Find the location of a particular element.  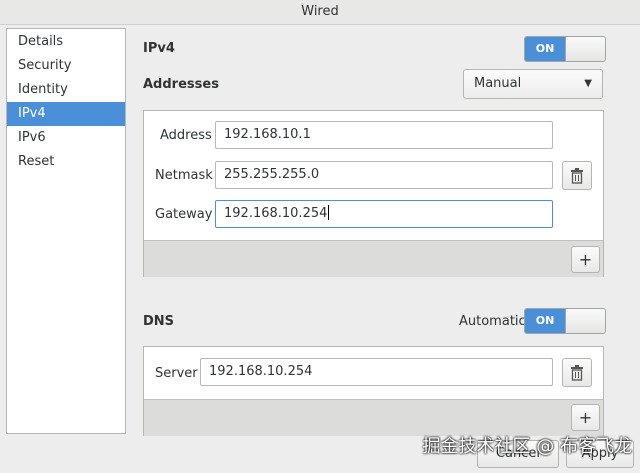

gateway-label: Gateway is located at coordinates (184, 214).